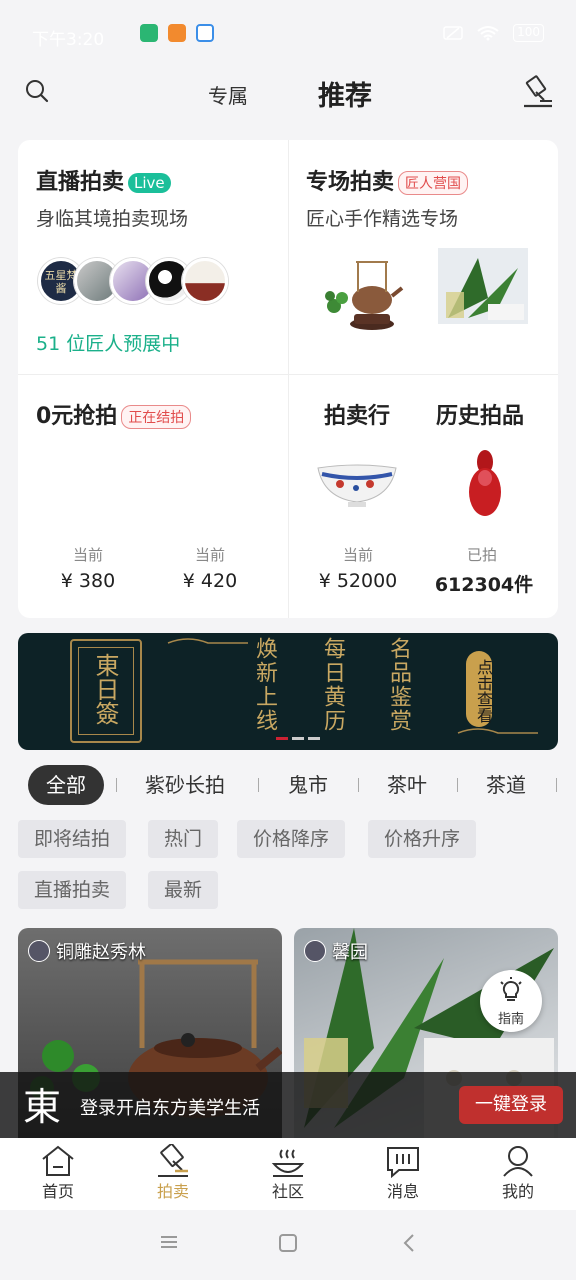 The height and width of the screenshot is (1280, 576). Describe the element at coordinates (291, 839) in the screenshot. I see `filter-chip: 价格降序` at that location.